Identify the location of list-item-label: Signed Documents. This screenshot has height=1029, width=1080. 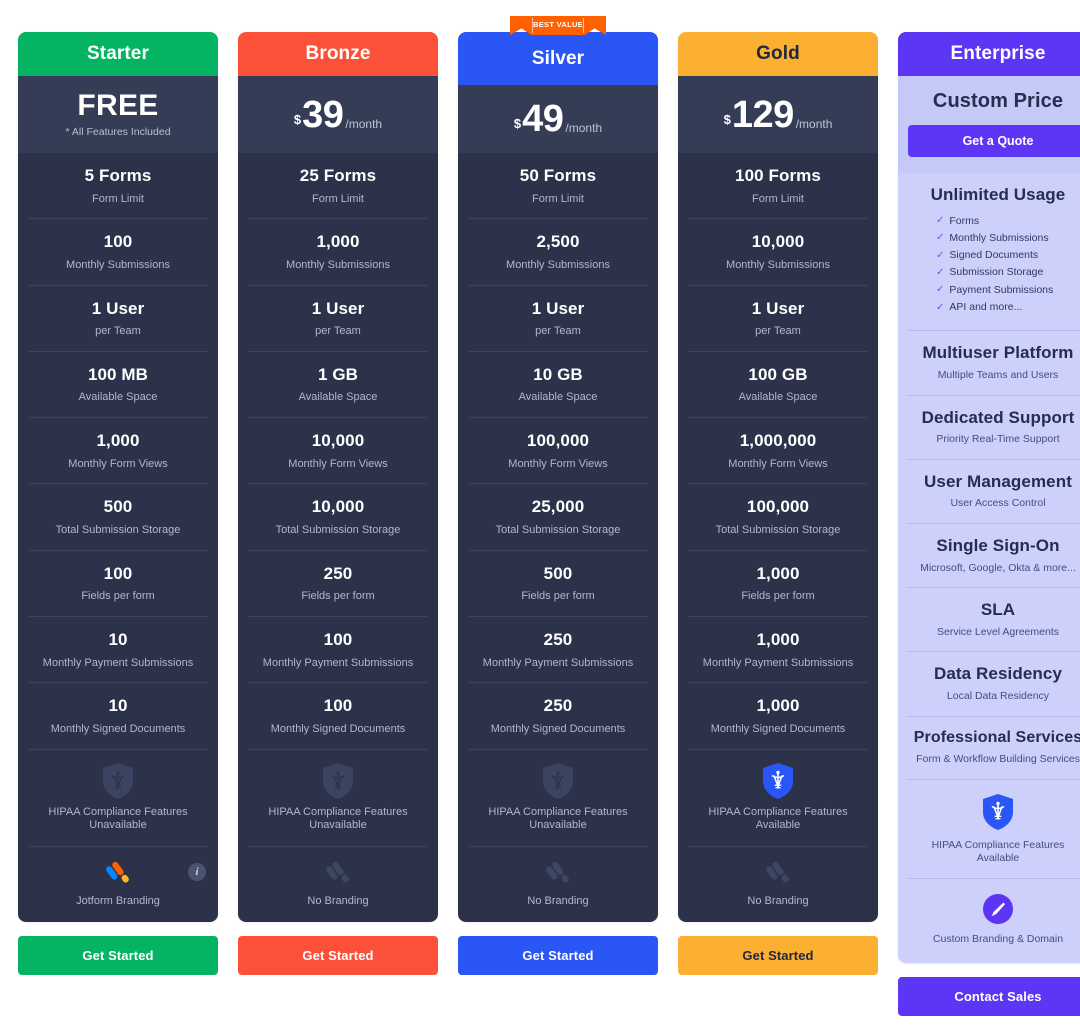
(994, 255).